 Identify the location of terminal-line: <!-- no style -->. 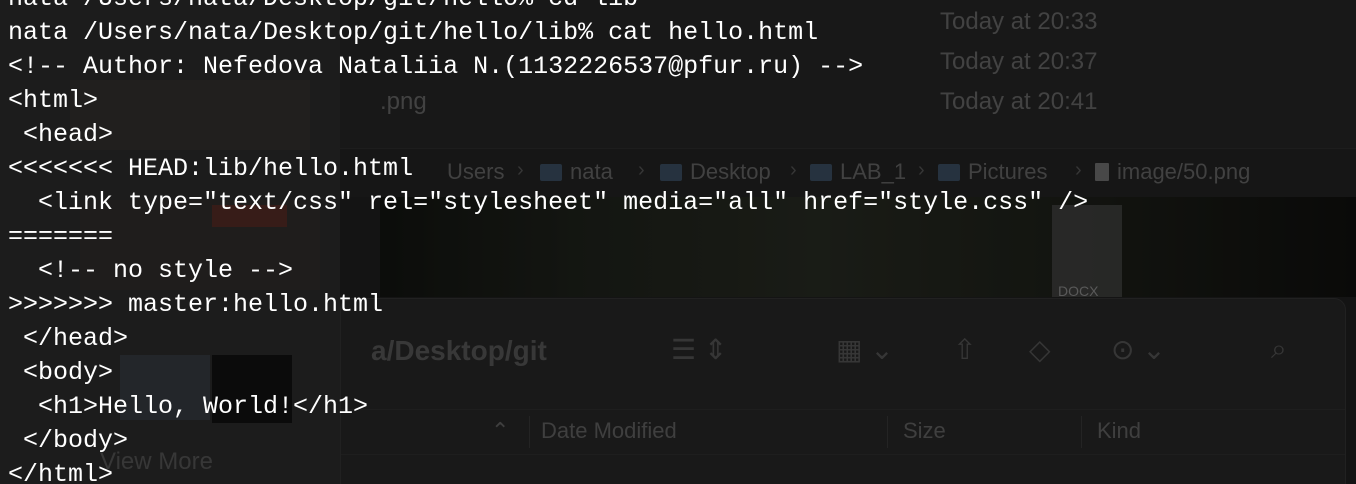
(151, 270).